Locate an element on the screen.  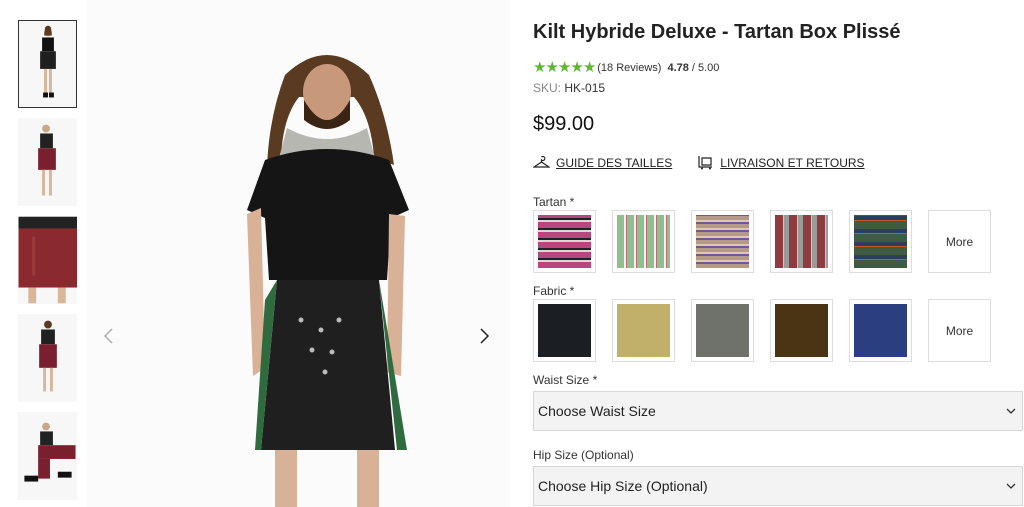
chevron-right-icon is located at coordinates (485, 336).